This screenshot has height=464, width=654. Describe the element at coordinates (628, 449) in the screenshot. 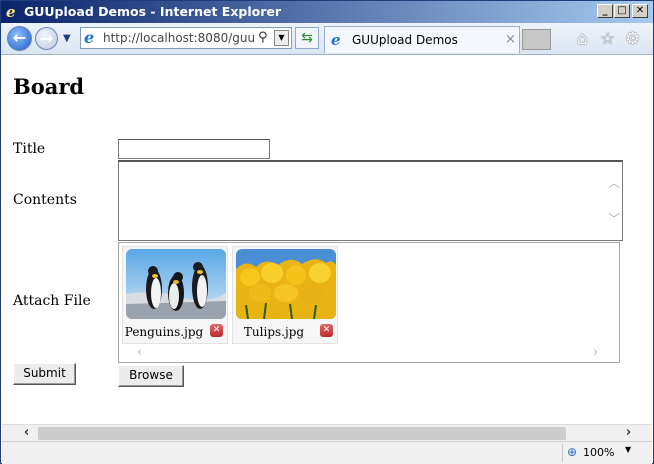

I see `zoom-dropdown-icon: ▼` at that location.